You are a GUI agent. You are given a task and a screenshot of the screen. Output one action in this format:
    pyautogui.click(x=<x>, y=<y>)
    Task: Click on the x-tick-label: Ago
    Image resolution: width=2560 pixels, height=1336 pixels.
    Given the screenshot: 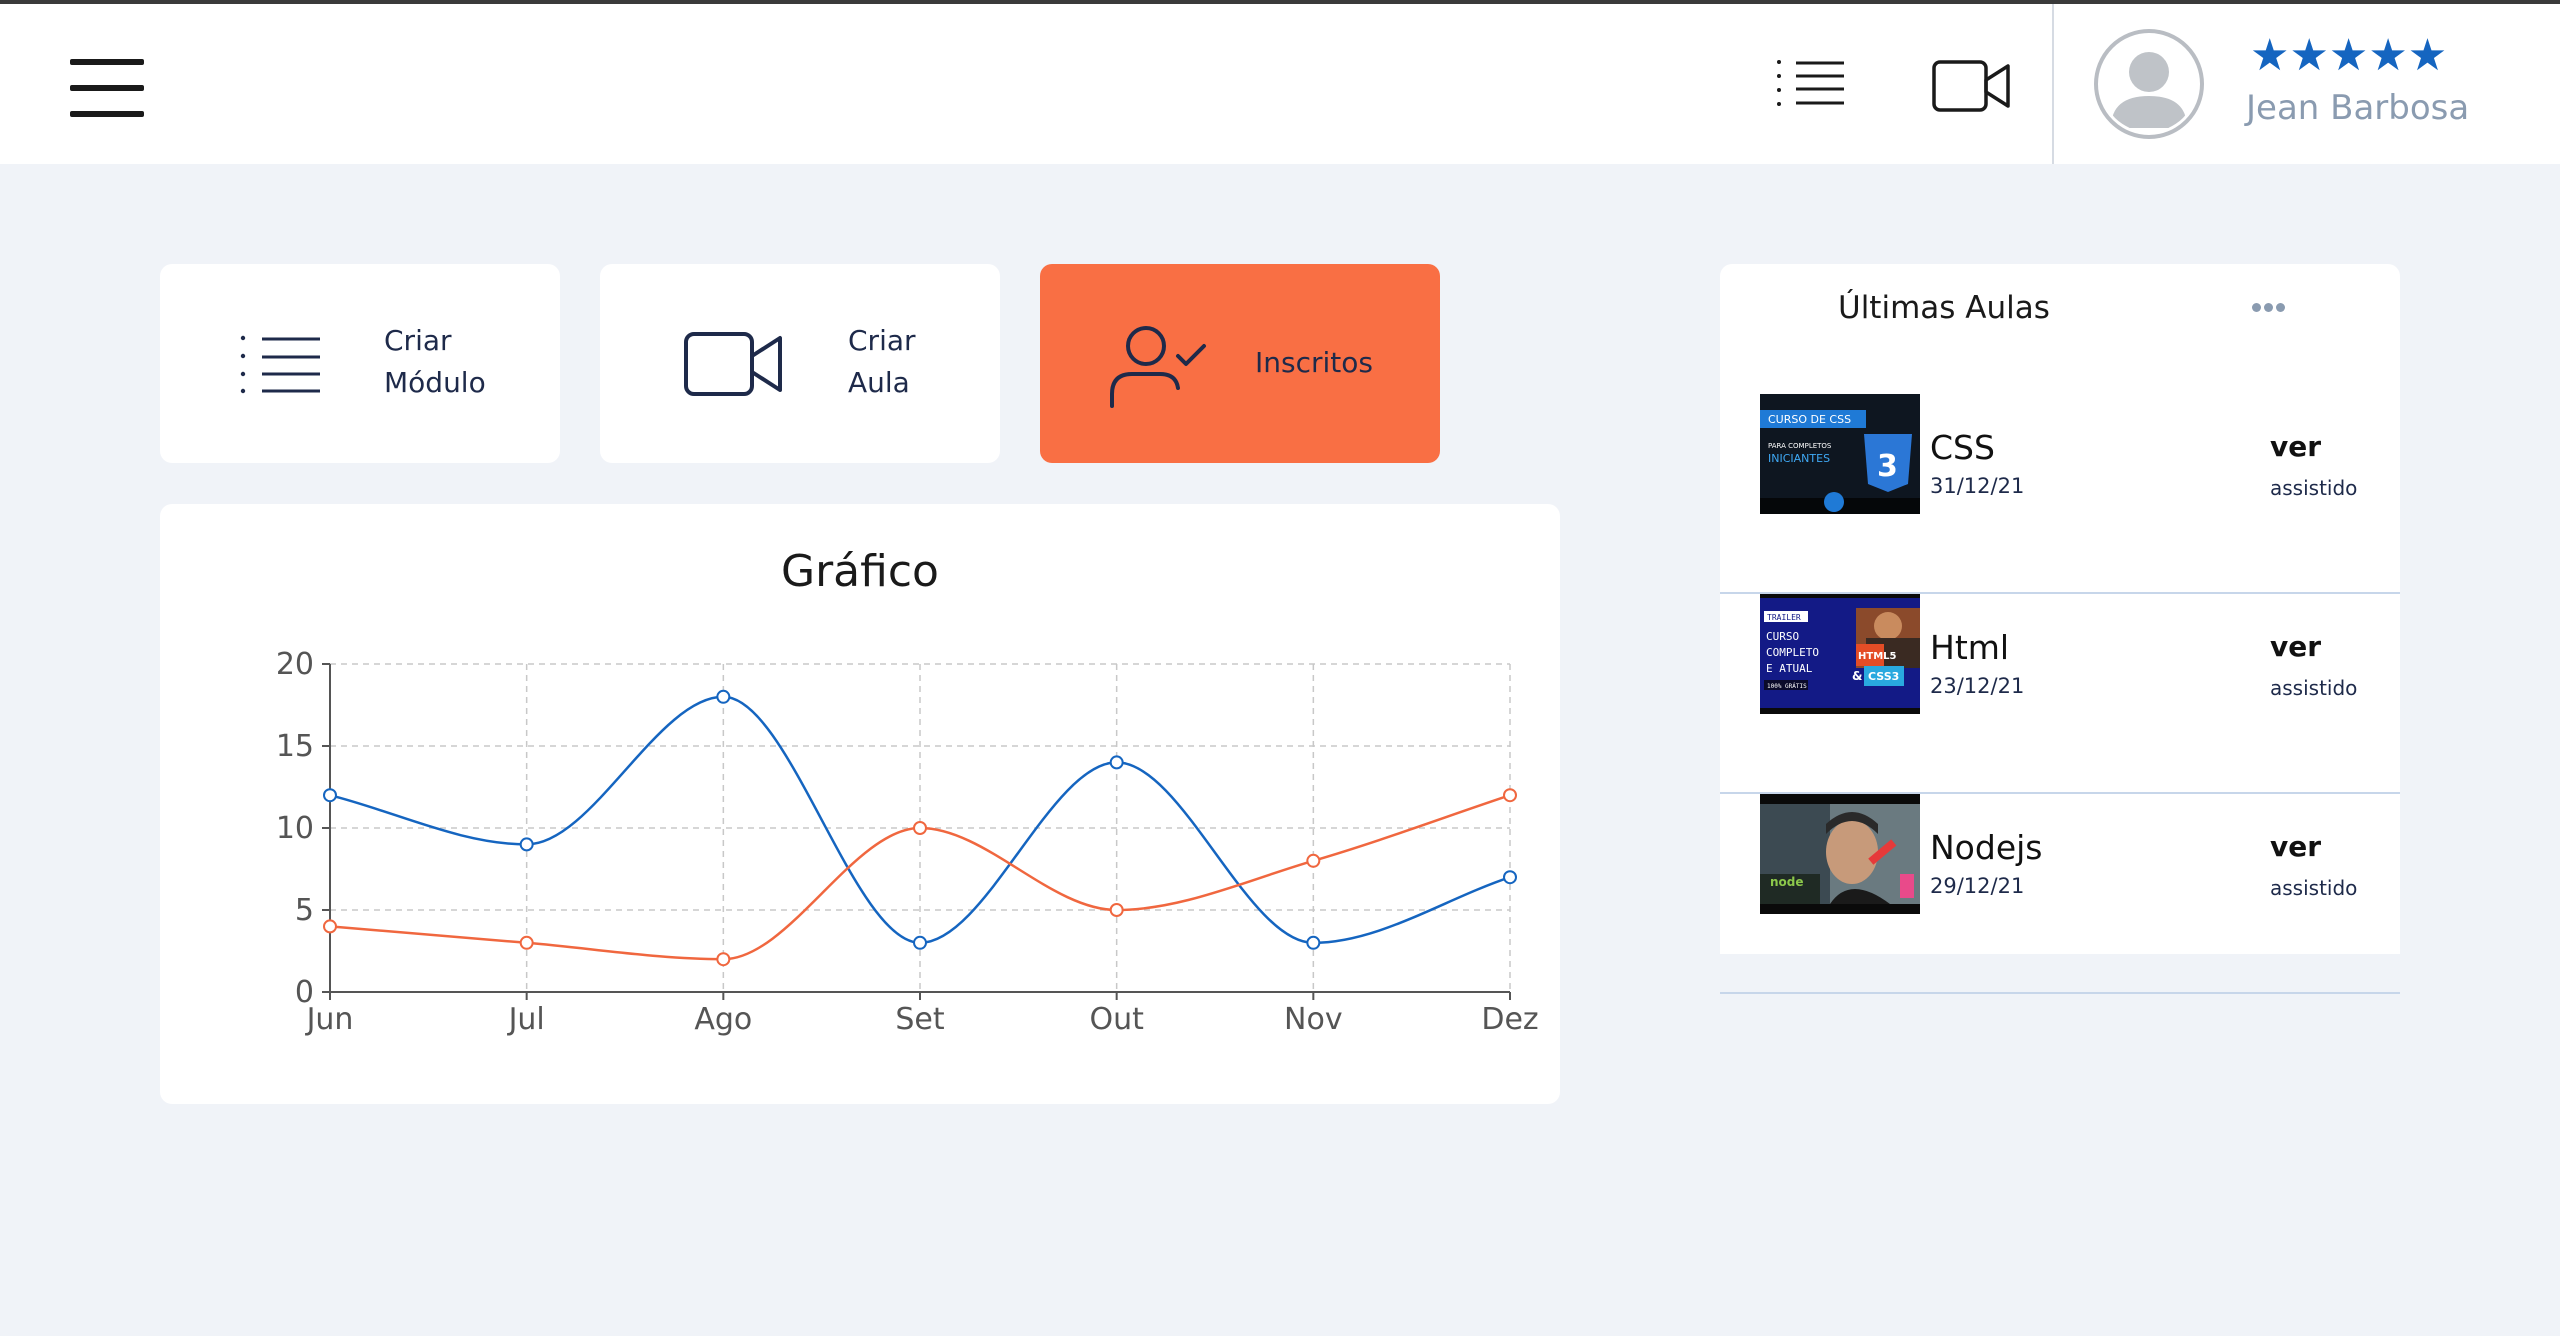 What is the action you would take?
    pyautogui.click(x=723, y=1019)
    